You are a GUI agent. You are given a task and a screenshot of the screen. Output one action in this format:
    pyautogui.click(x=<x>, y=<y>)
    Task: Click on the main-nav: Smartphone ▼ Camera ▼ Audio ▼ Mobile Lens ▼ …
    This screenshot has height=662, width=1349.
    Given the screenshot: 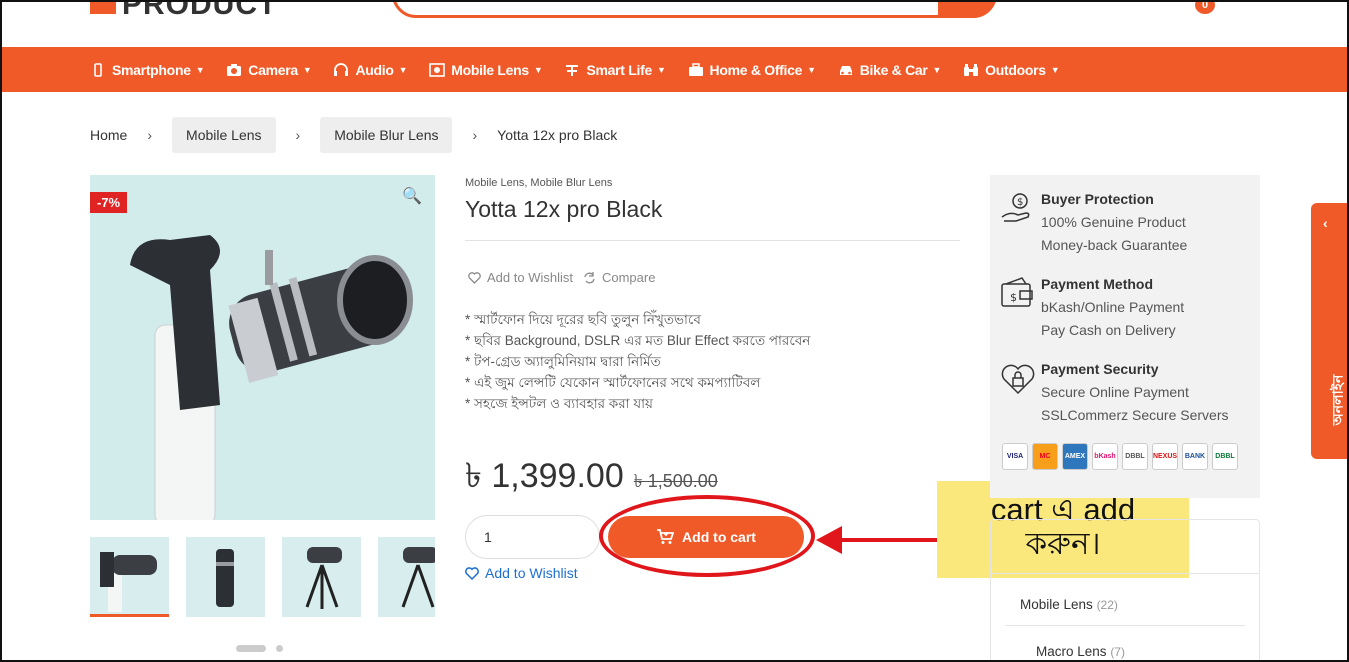 What is the action you would take?
    pyautogui.click(x=674, y=69)
    